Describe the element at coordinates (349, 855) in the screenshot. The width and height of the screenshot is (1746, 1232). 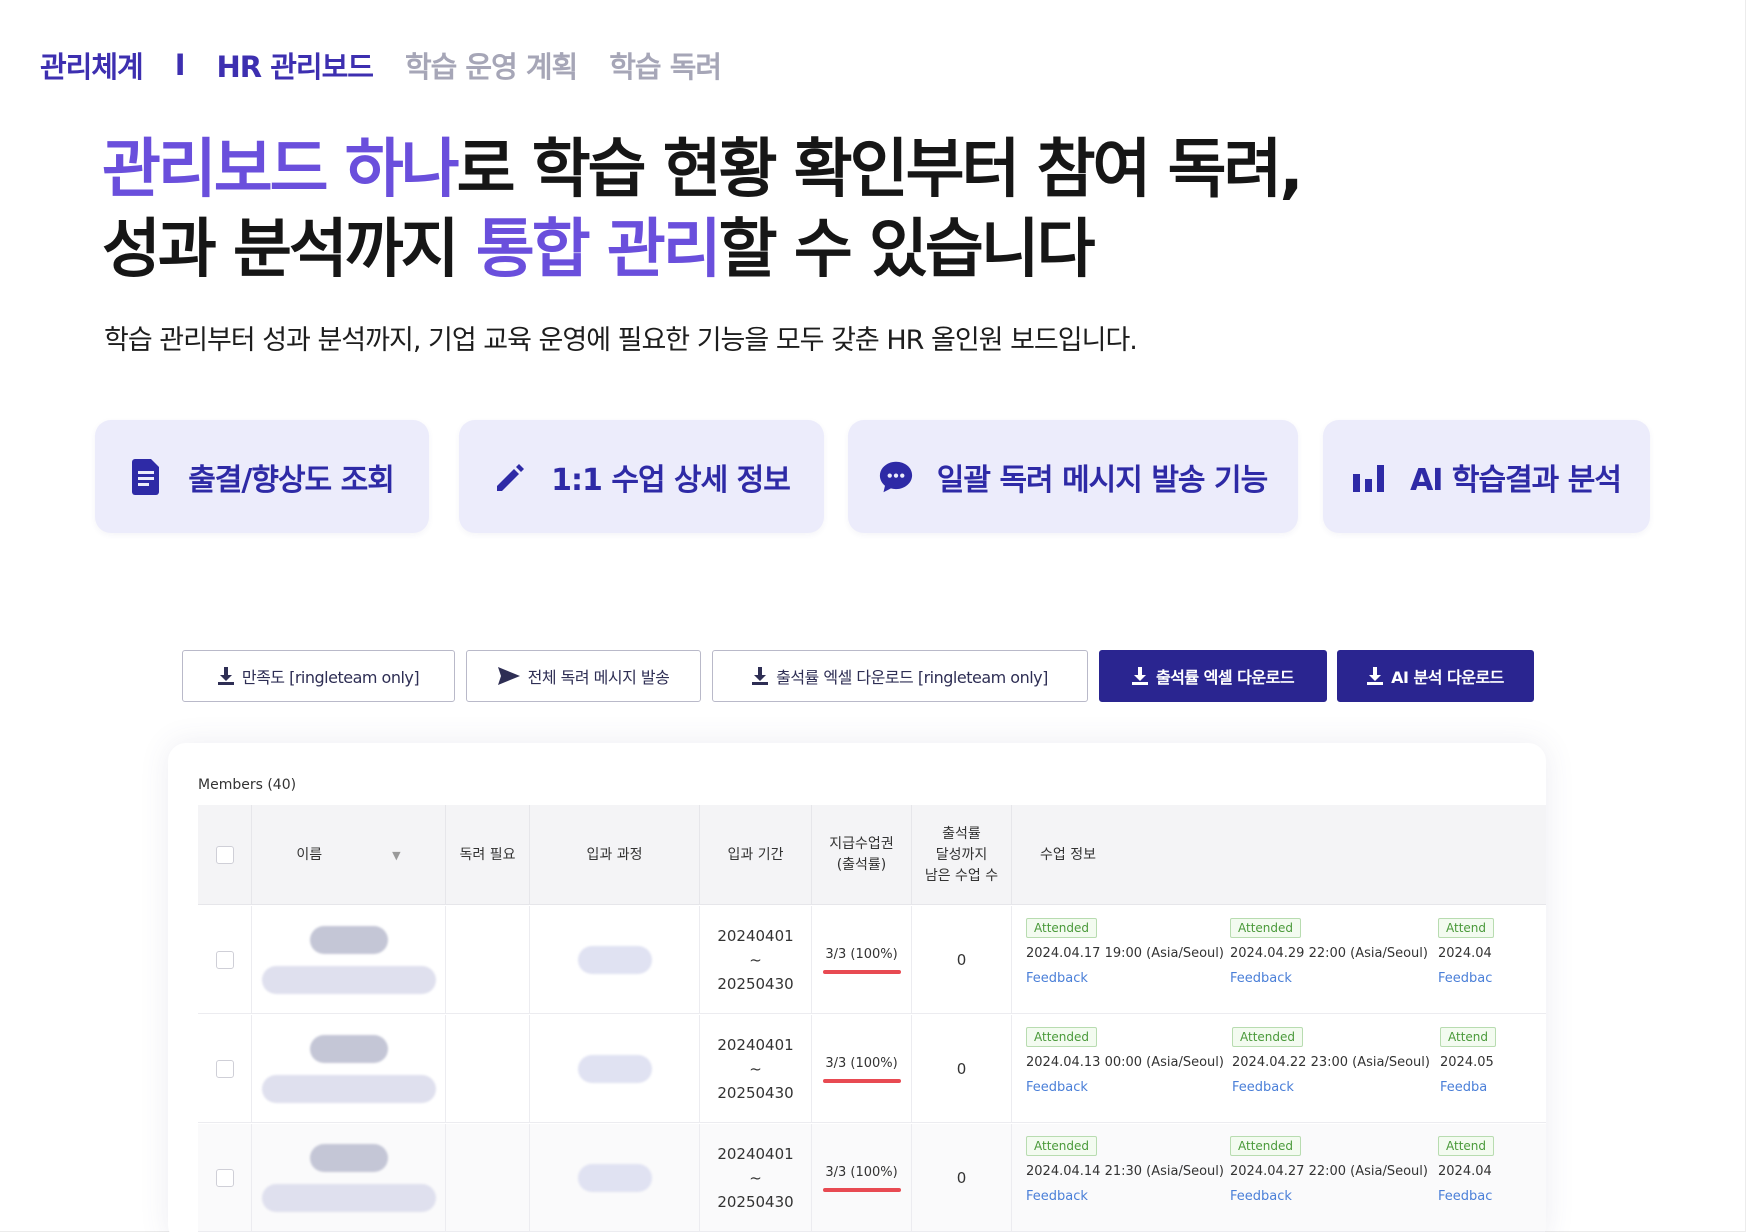
I see `header-name: 이름 ▼` at that location.